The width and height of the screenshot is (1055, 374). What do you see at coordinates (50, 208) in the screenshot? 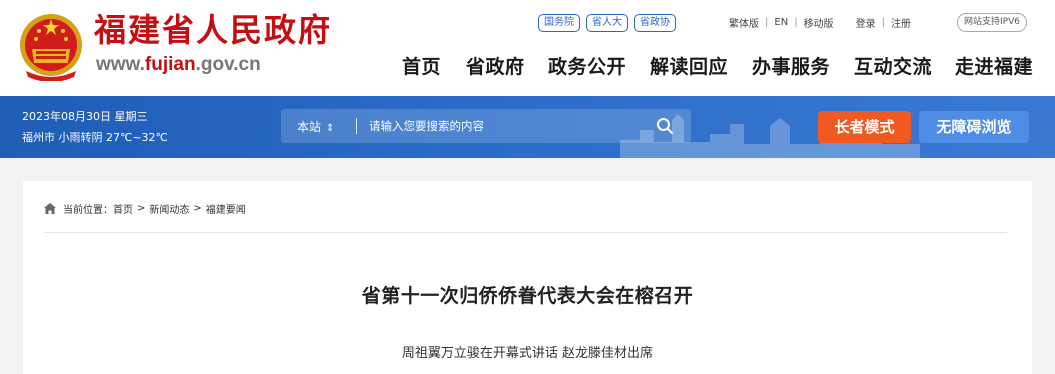
I see `home-icon` at bounding box center [50, 208].